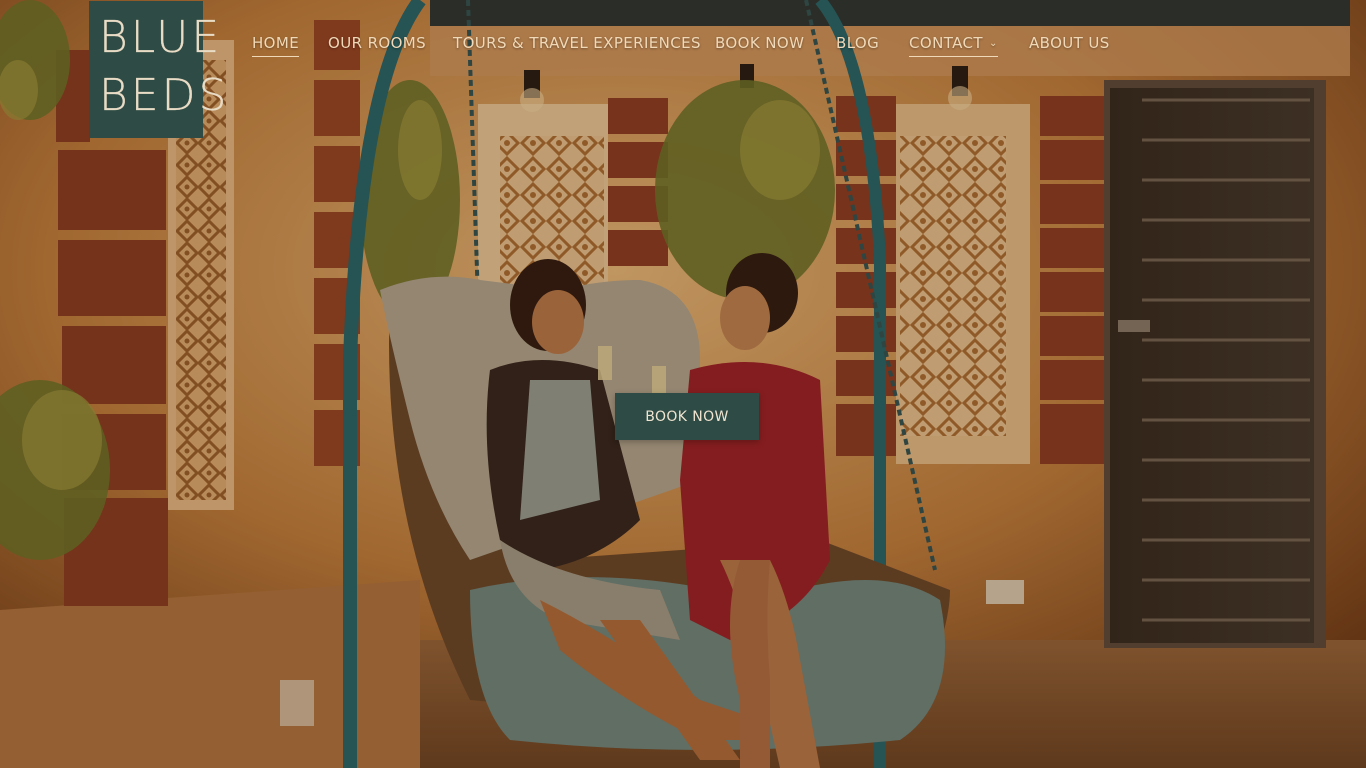 This screenshot has width=1366, height=768. Describe the element at coordinates (759, 43) in the screenshot. I see `nav-item-book-now: BOOK NOW` at that location.